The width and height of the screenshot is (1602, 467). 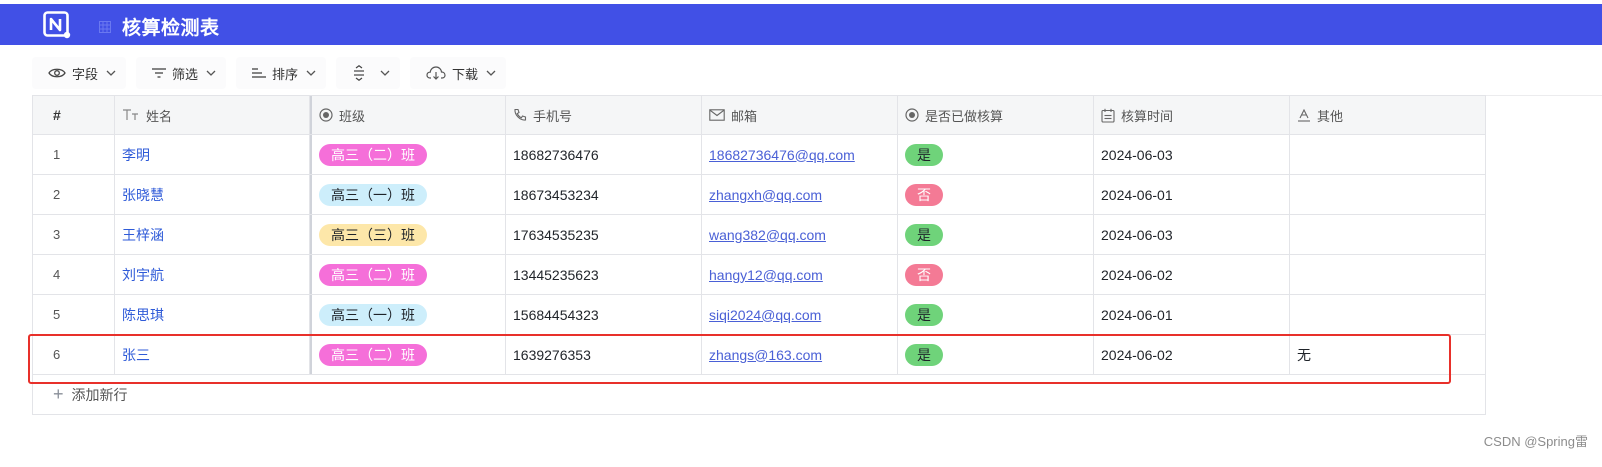 What do you see at coordinates (1147, 116) in the screenshot?
I see `header-time-label: 核算时间` at bounding box center [1147, 116].